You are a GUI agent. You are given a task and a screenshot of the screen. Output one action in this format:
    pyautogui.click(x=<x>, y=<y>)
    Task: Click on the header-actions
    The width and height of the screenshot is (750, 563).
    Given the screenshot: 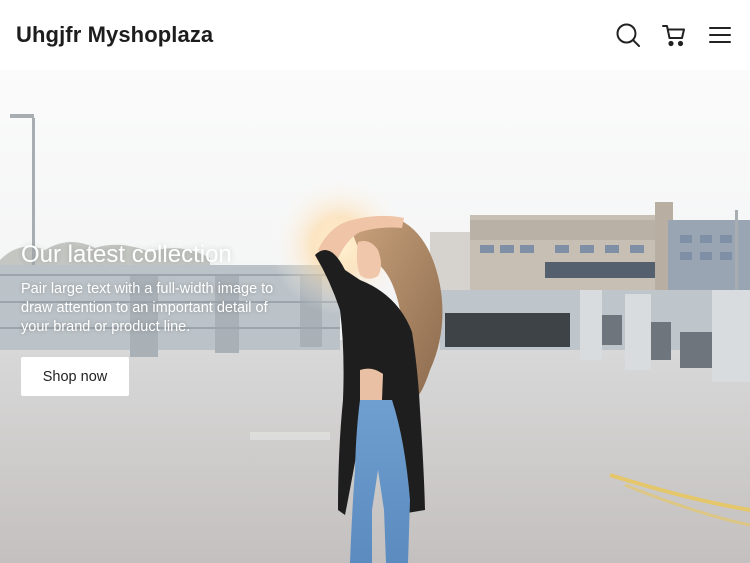 What is the action you would take?
    pyautogui.click(x=674, y=35)
    